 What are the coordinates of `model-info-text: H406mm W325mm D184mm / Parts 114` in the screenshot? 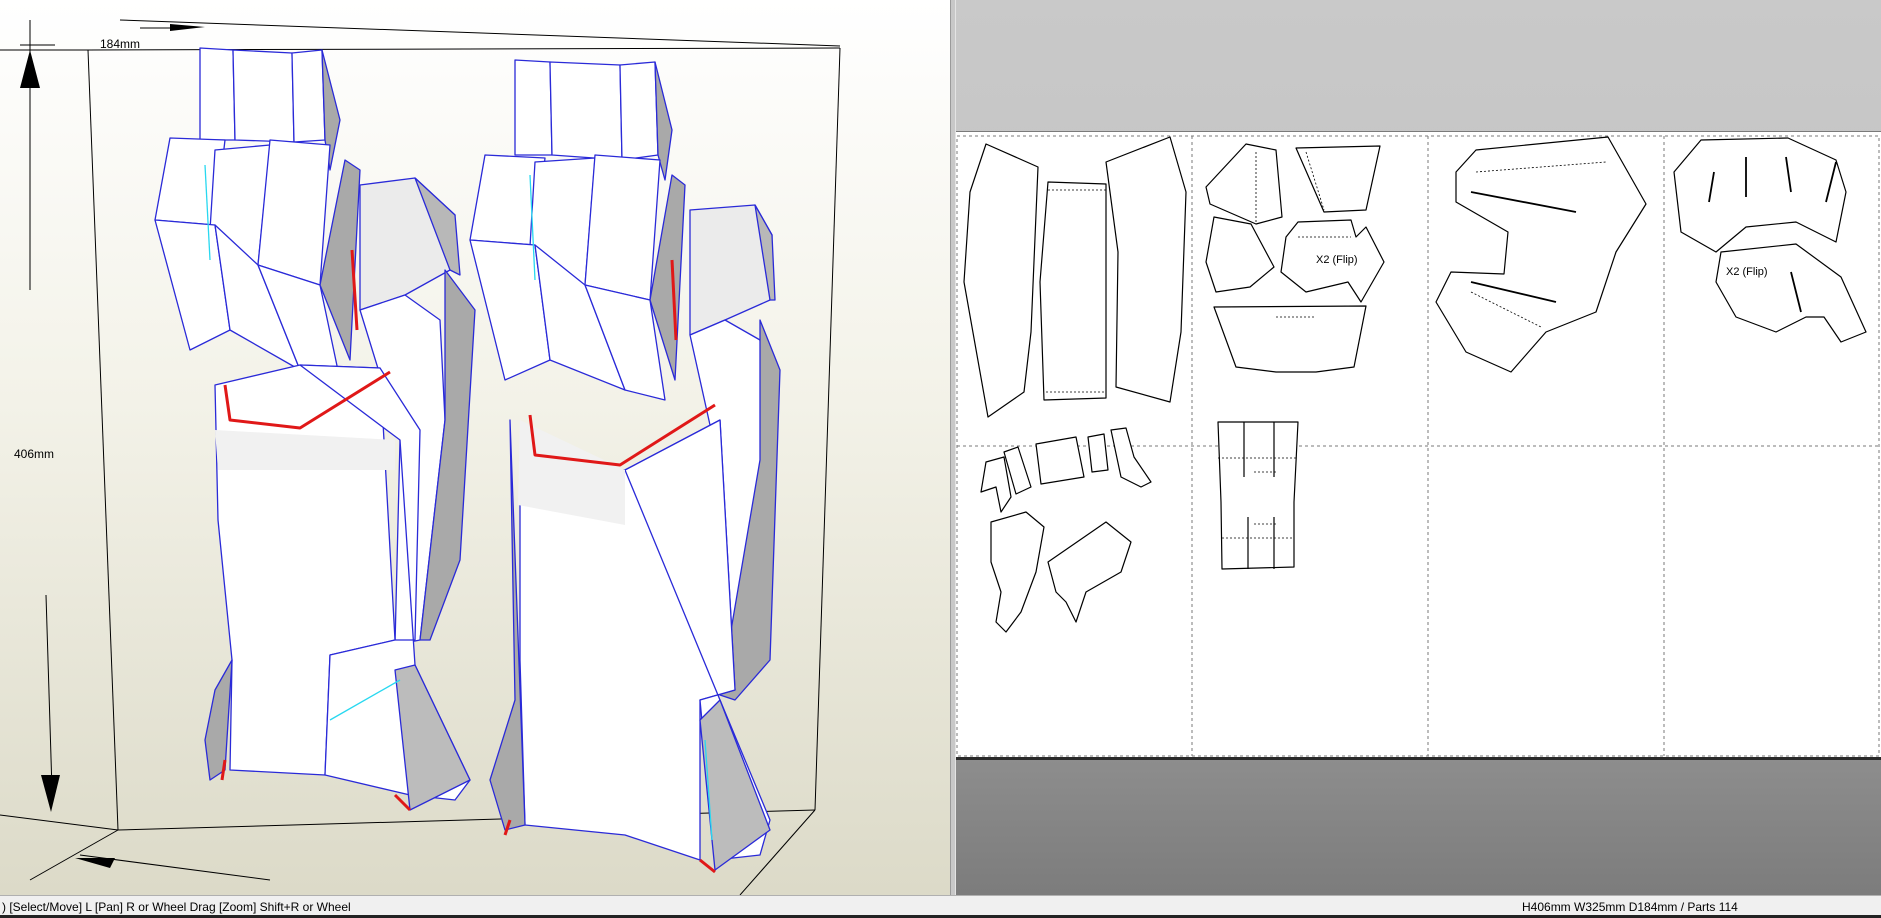 It's located at (1630, 907).